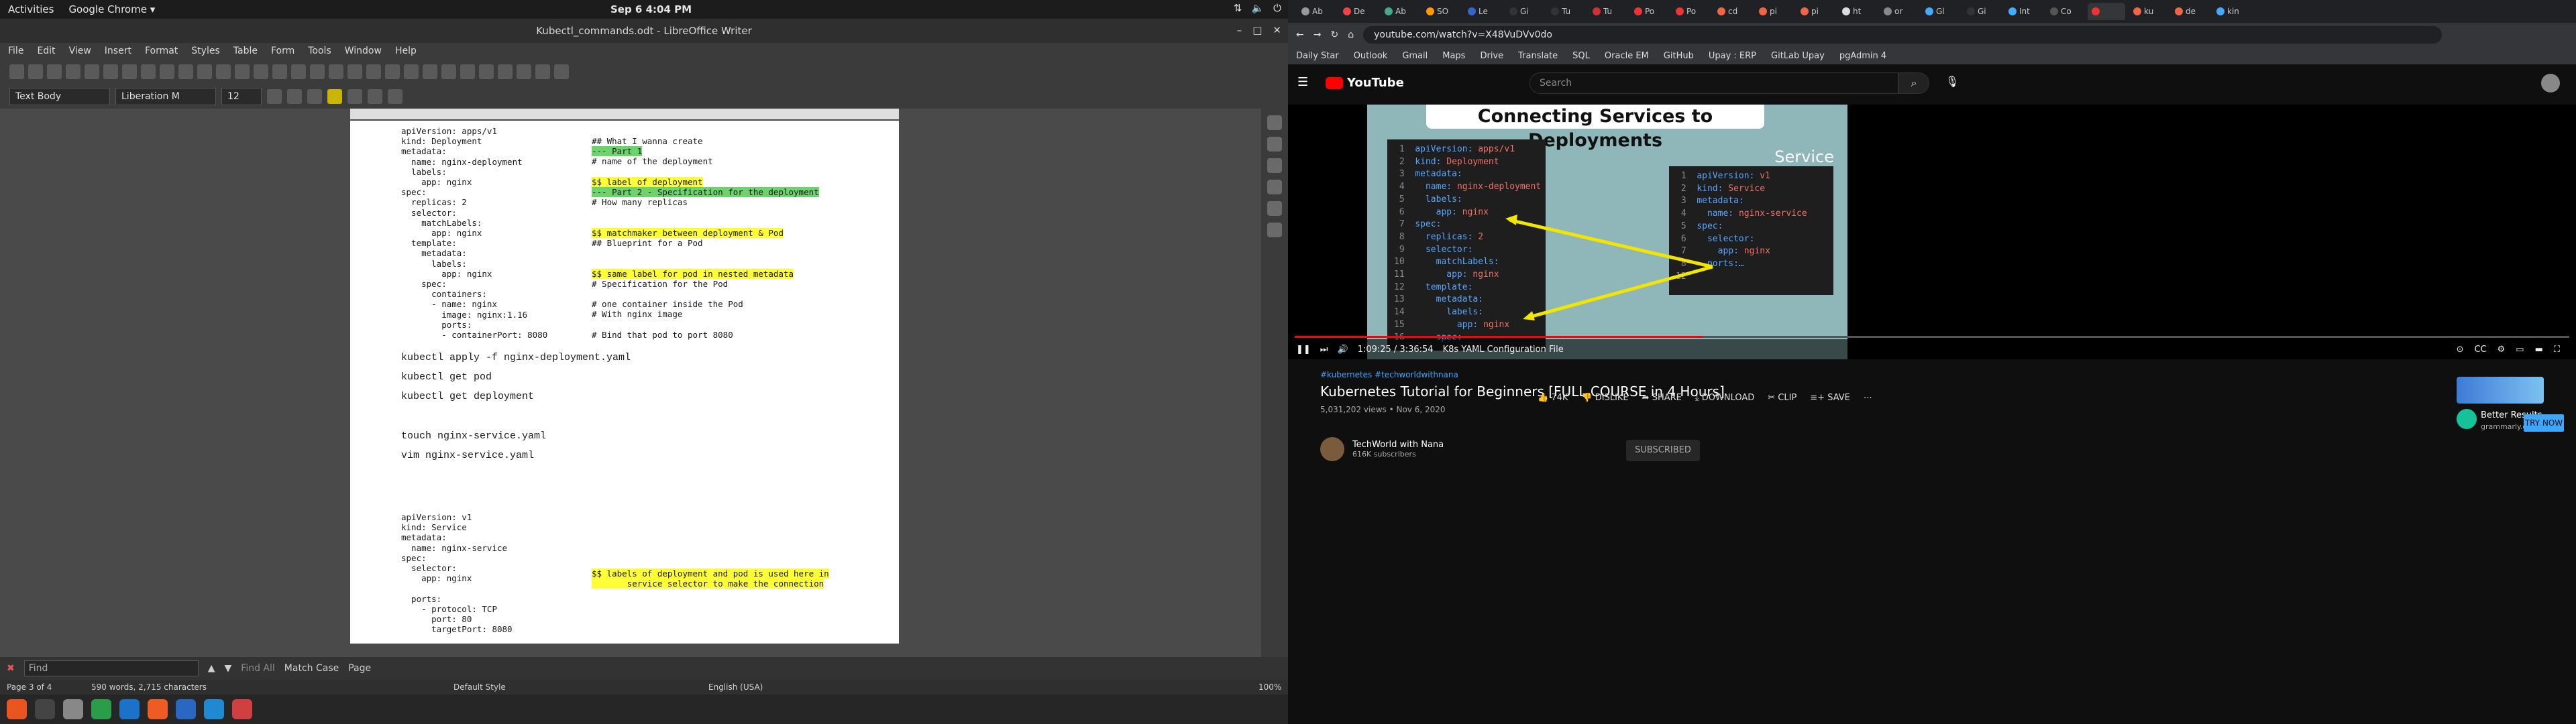  I want to click on paragraph-style-select: Text Body, so click(59, 96).